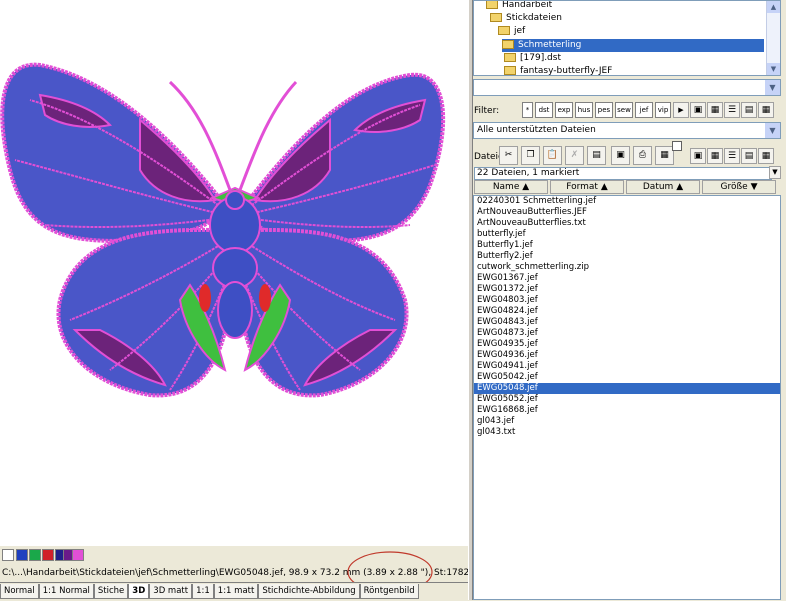 The width and height of the screenshot is (786, 601). I want to click on tree-item: [179].dst, so click(532, 58).